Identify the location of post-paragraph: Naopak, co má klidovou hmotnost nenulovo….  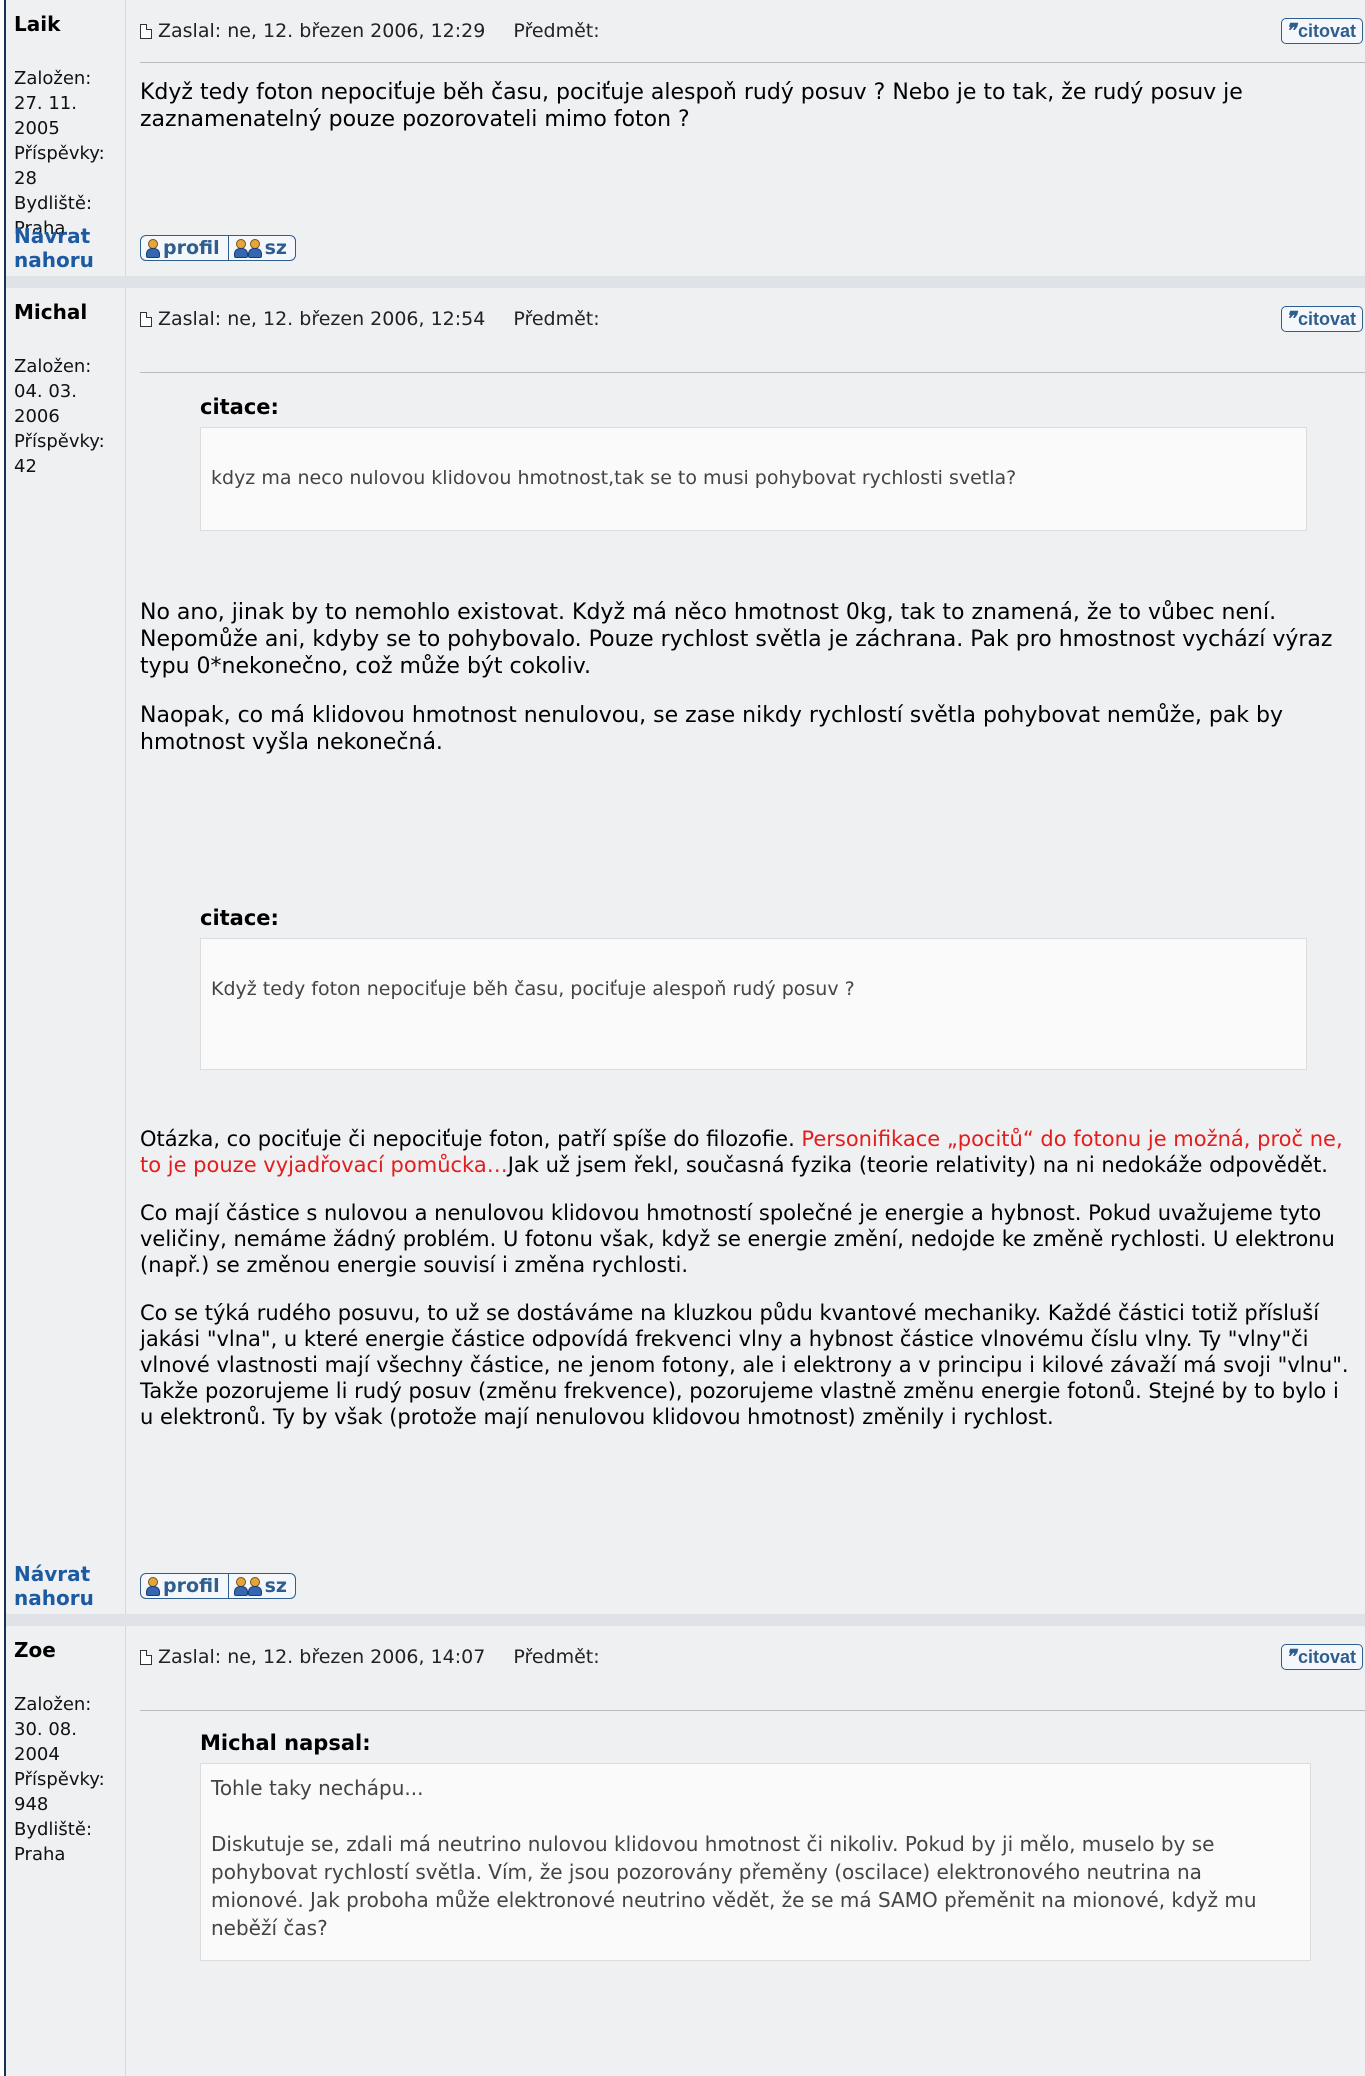
(712, 729).